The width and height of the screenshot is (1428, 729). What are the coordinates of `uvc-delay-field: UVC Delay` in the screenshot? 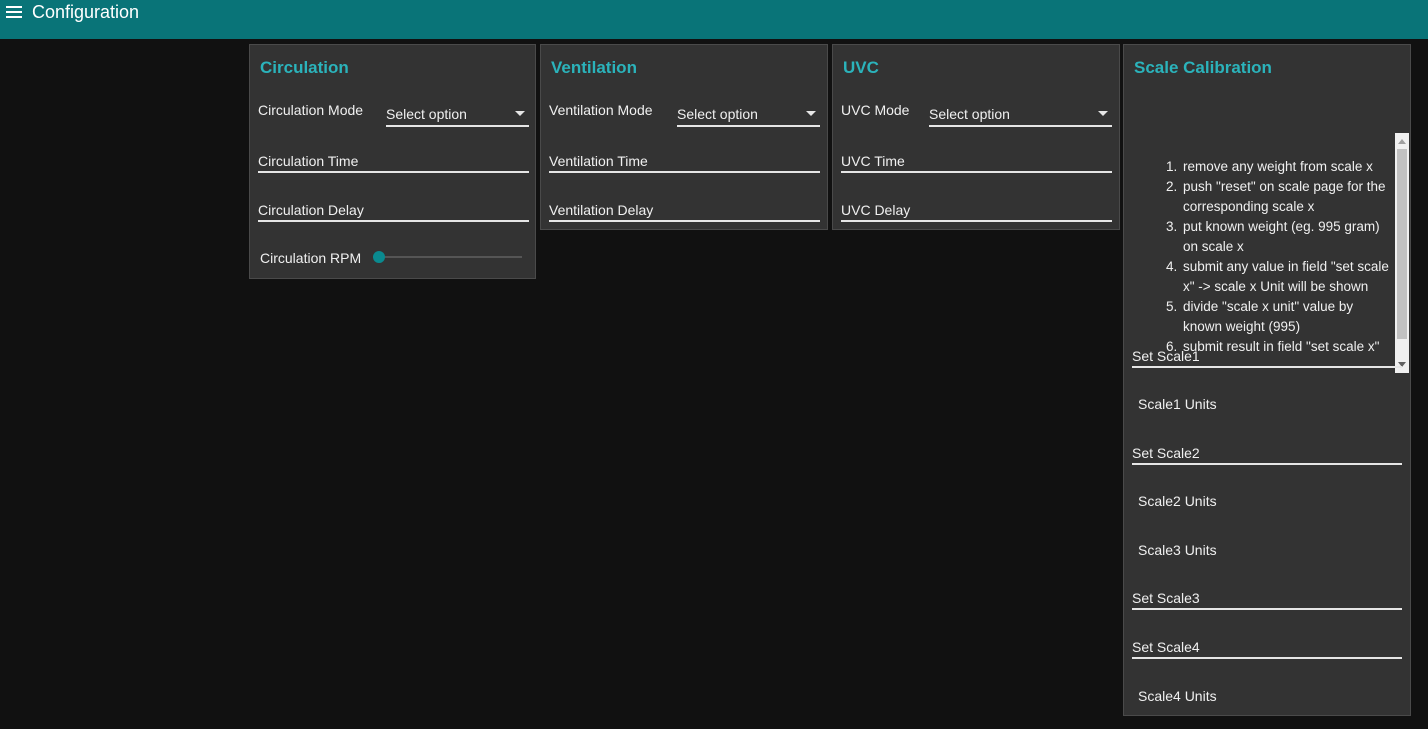 It's located at (976, 209).